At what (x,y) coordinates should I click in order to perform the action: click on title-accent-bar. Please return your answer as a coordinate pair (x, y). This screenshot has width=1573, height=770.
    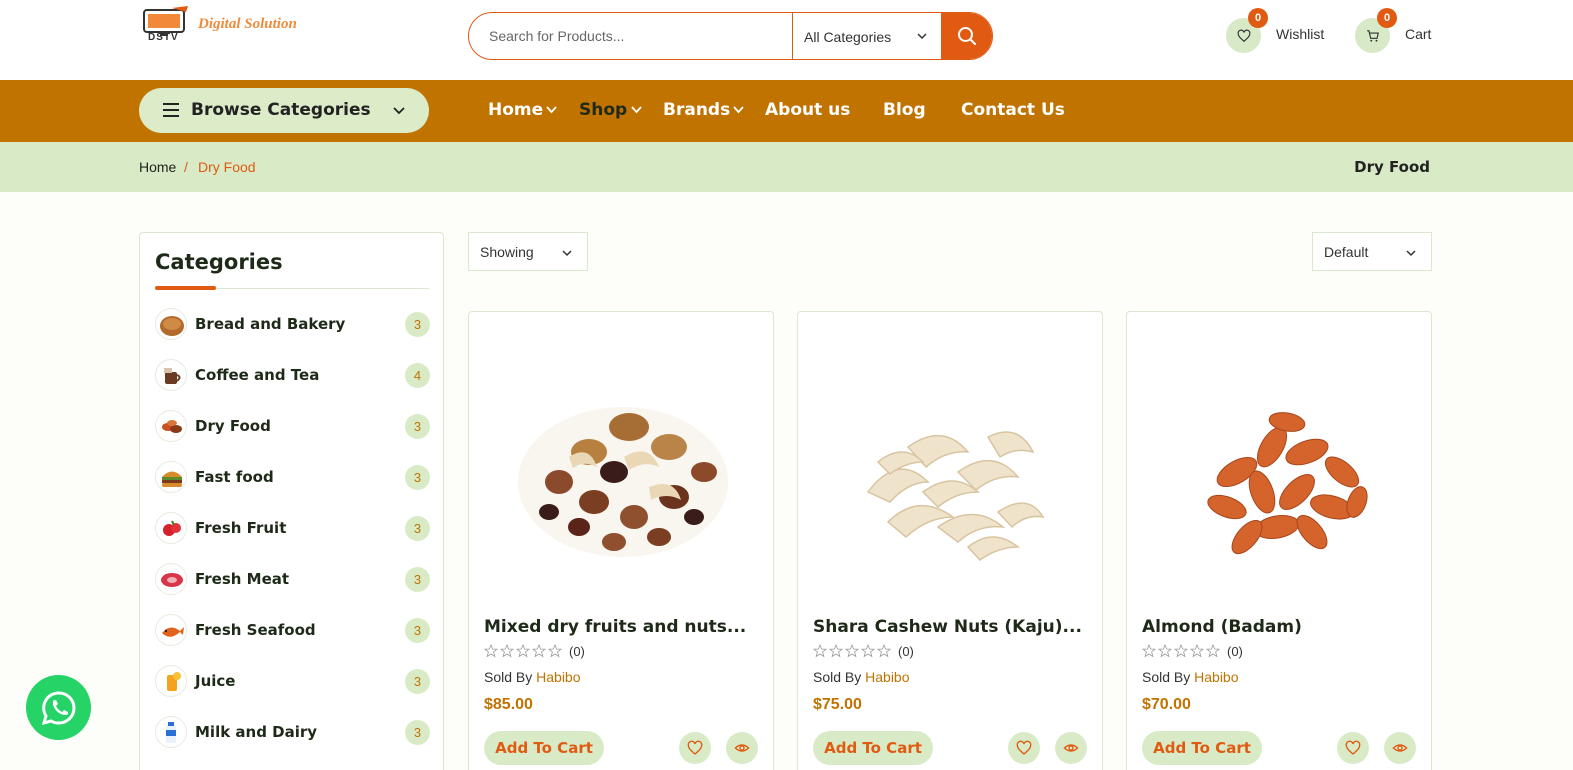
    Looking at the image, I should click on (185, 288).